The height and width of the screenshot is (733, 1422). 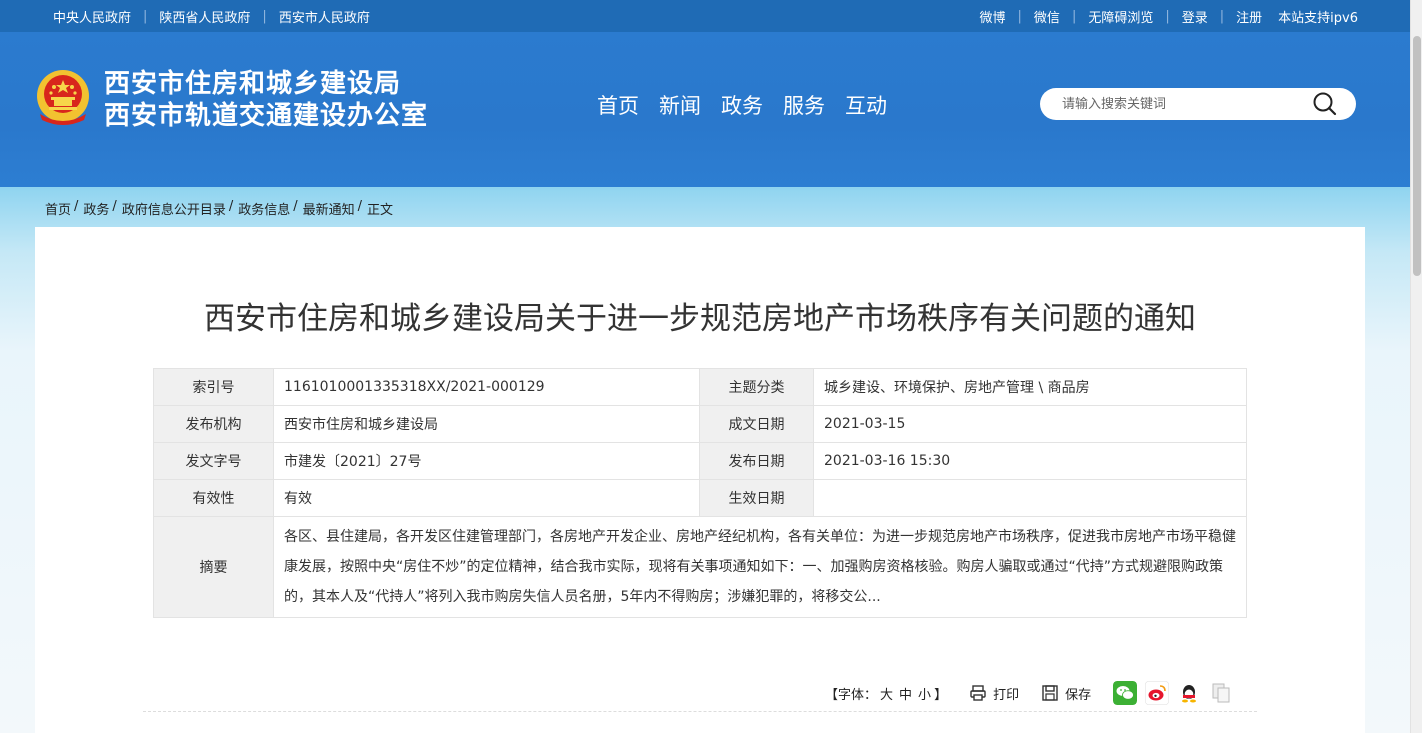 What do you see at coordinates (618, 105) in the screenshot?
I see `nav-home: 首页` at bounding box center [618, 105].